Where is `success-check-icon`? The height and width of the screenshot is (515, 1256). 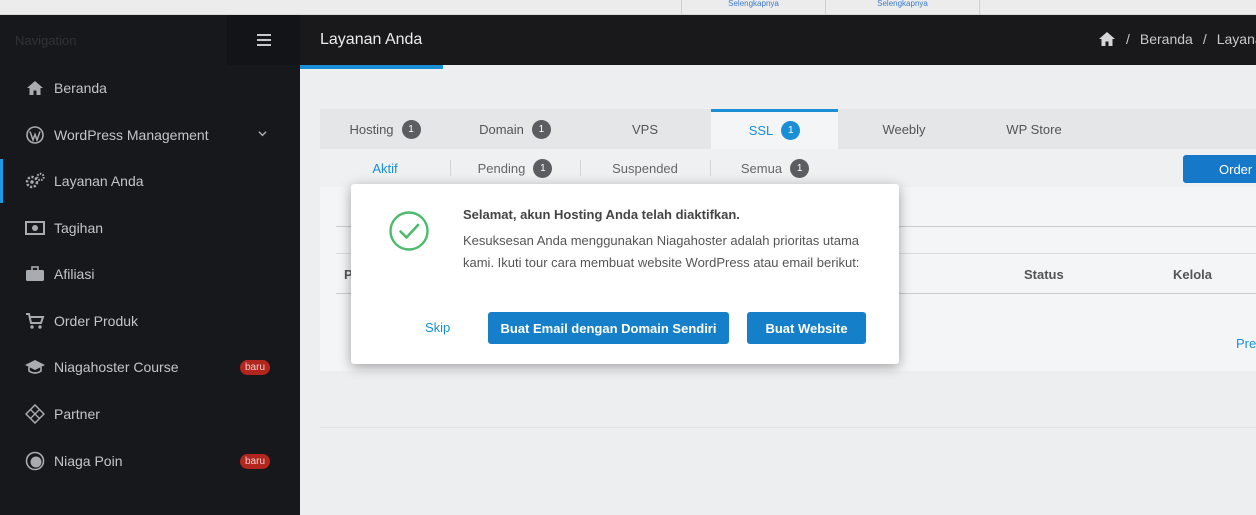 success-check-icon is located at coordinates (409, 231).